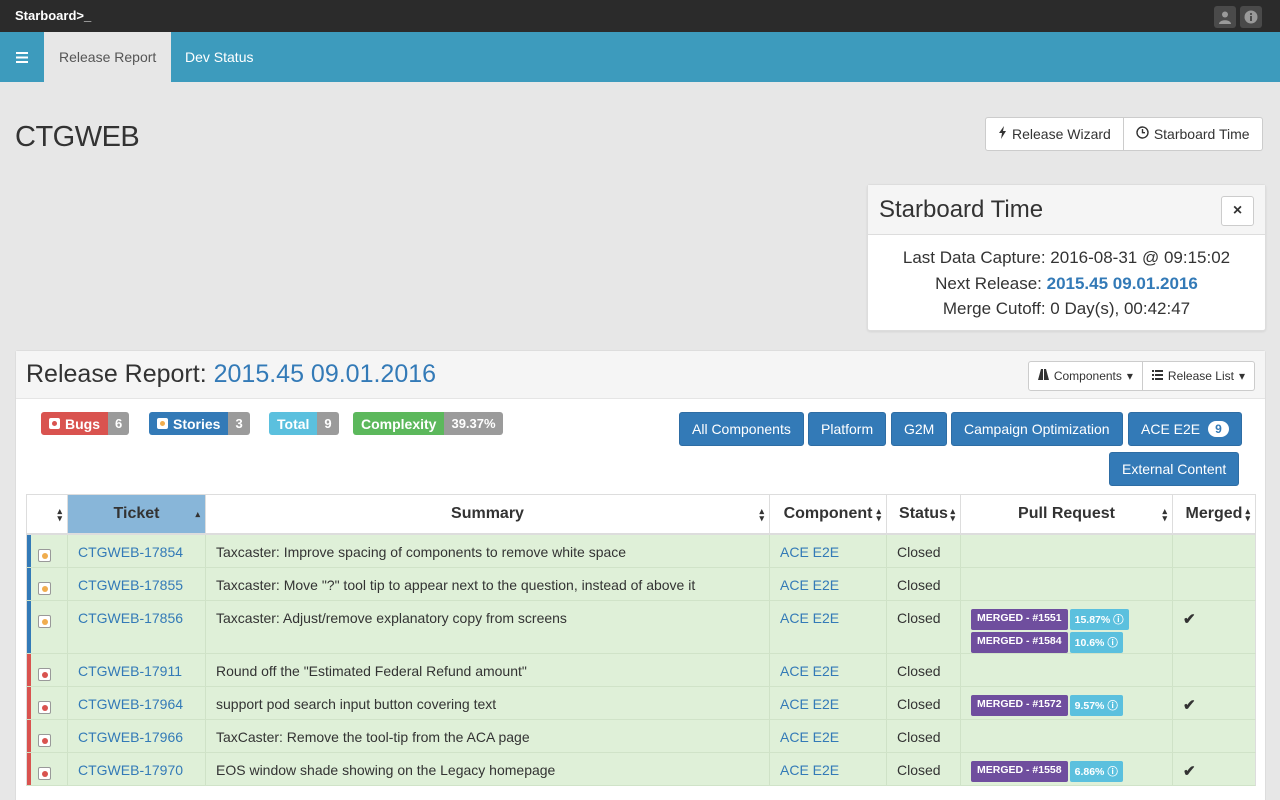 The width and height of the screenshot is (1280, 800). I want to click on total-label: Total 9, so click(304, 423).